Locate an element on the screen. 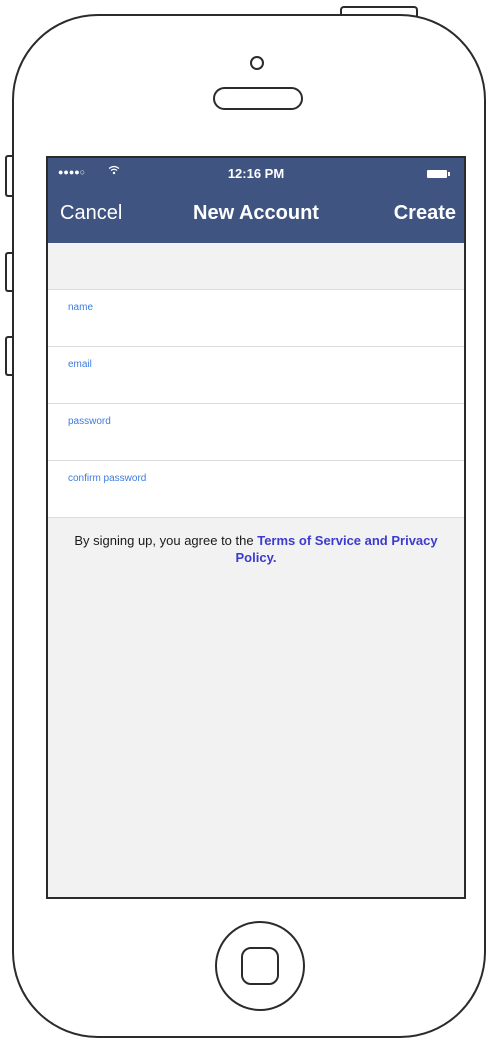 This screenshot has height=1043, width=494. confirm-password-field: confirm password is located at coordinates (256, 489).